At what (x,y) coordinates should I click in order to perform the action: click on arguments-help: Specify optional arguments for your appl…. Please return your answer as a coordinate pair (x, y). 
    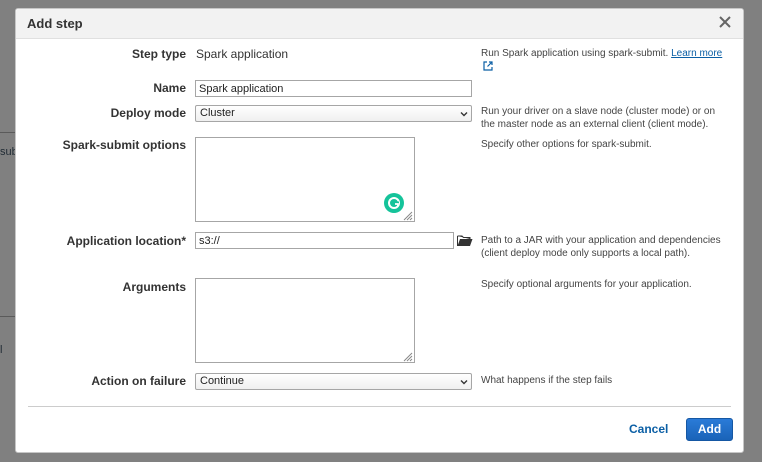
    Looking at the image, I should click on (586, 284).